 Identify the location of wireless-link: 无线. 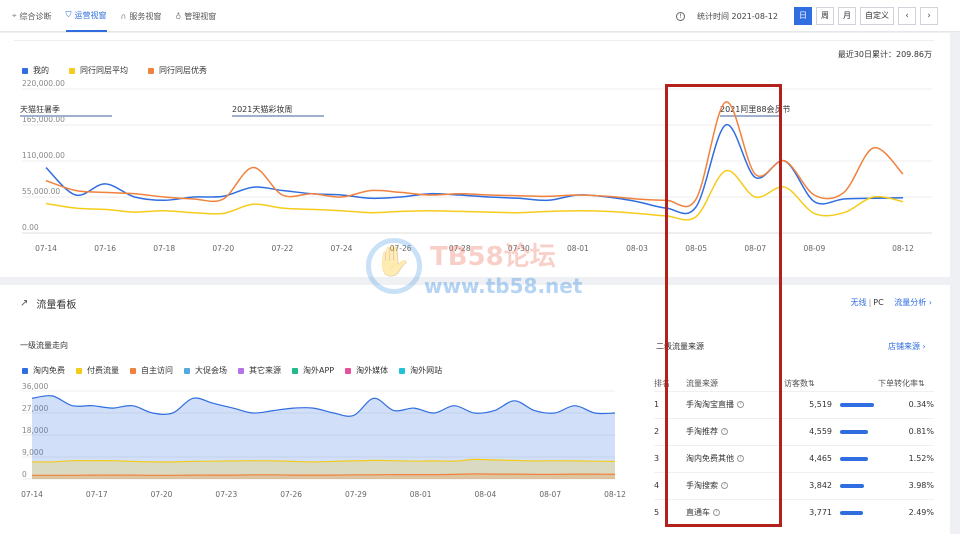
(859, 302).